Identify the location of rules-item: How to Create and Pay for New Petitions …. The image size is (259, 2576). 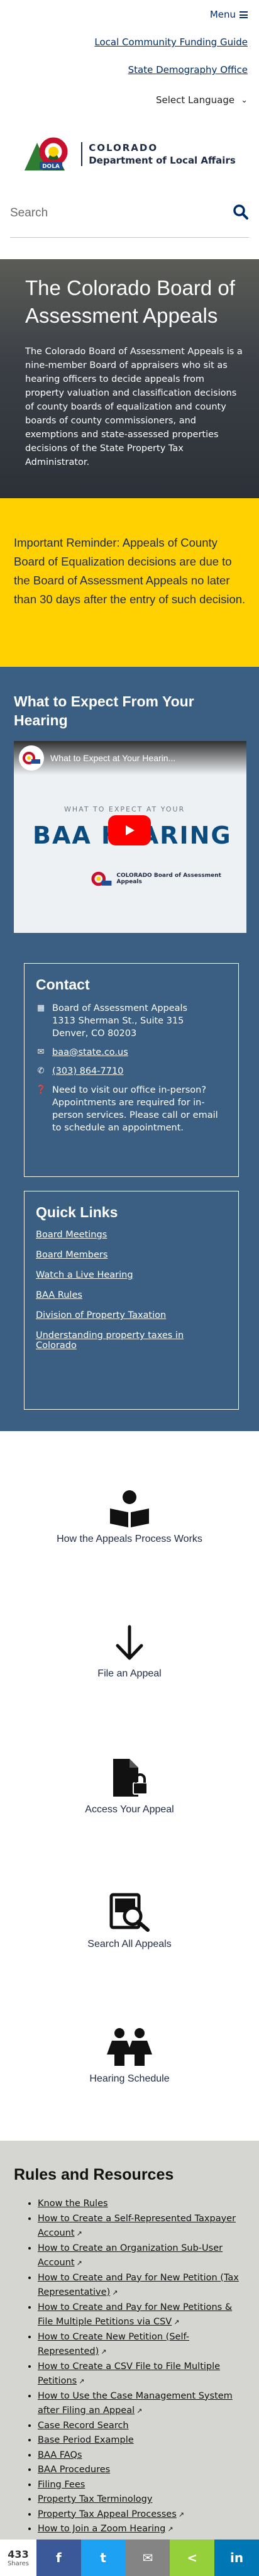
(141, 2315).